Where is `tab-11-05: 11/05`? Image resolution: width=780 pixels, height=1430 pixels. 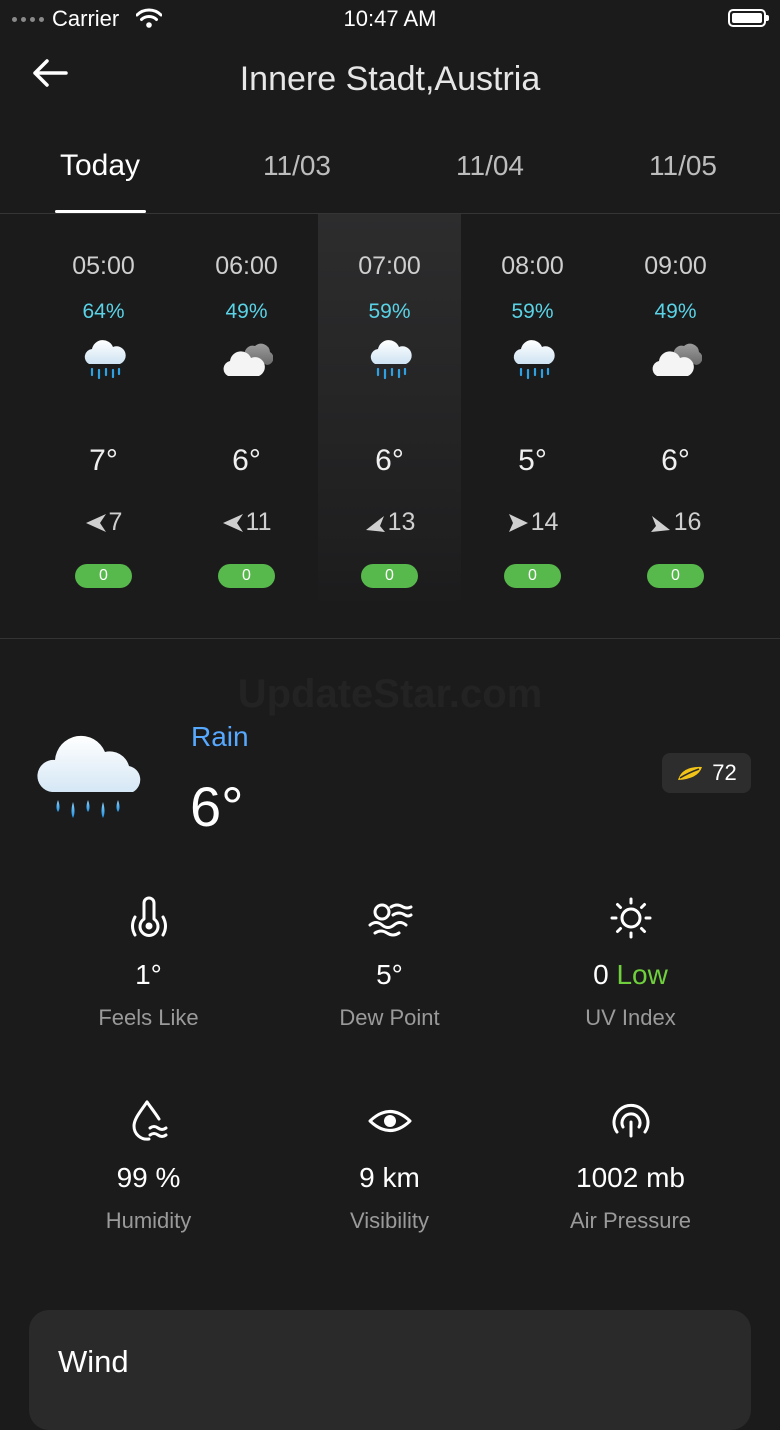
tab-11-05: 11/05 is located at coordinates (683, 166).